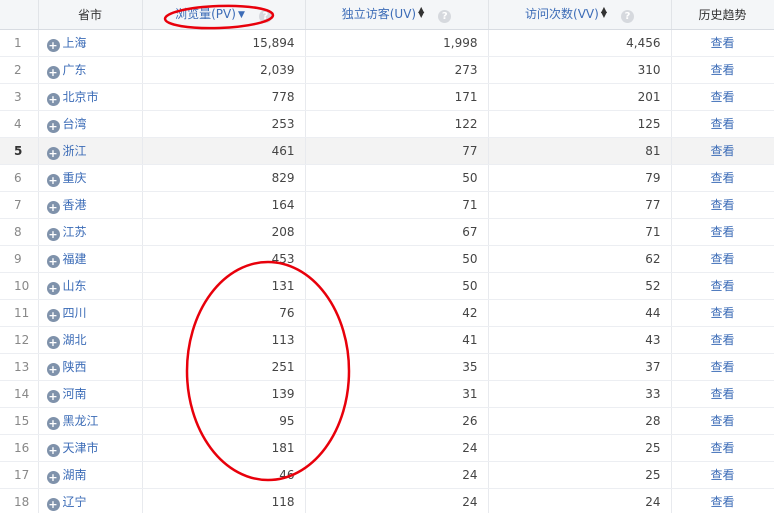  Describe the element at coordinates (75, 367) in the screenshot. I see `province-link: 陕西` at that location.